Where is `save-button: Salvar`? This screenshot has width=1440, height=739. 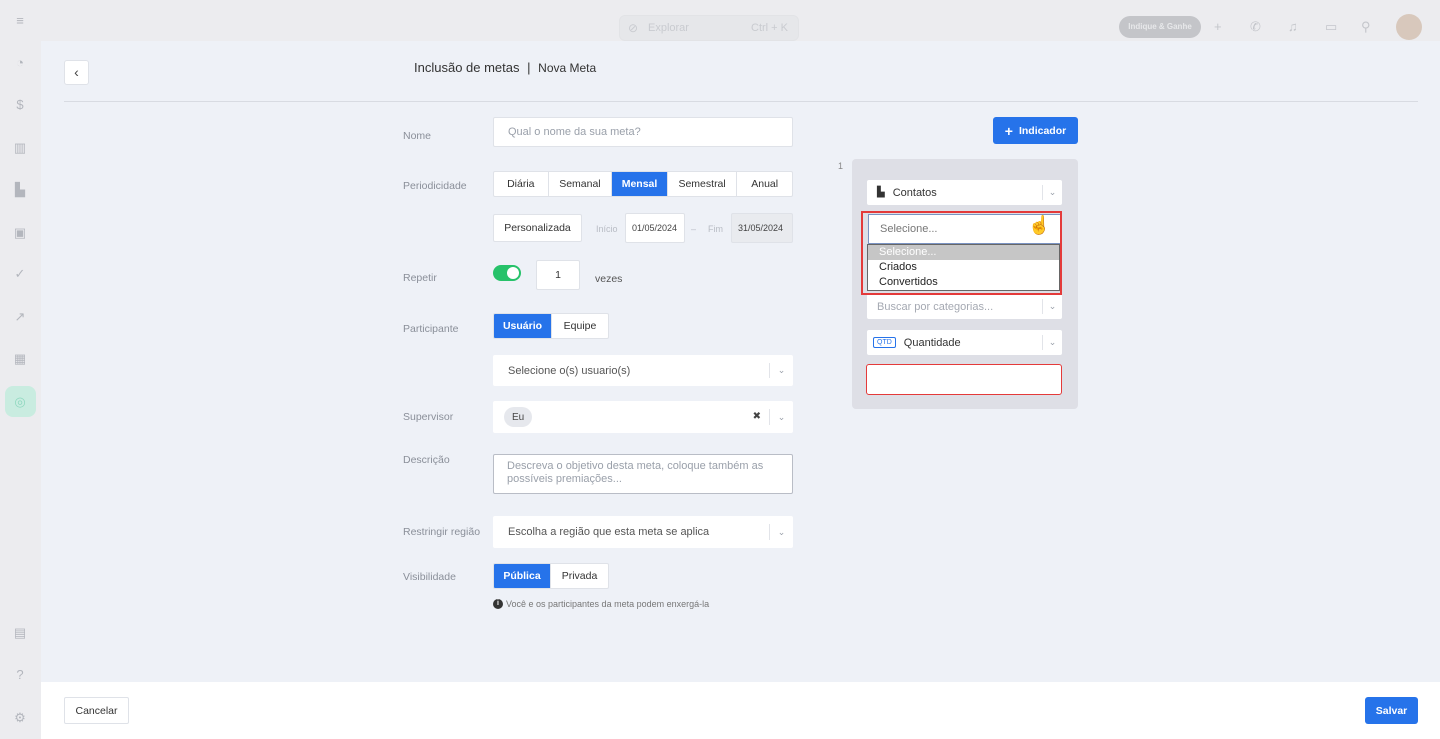 save-button: Salvar is located at coordinates (1391, 710).